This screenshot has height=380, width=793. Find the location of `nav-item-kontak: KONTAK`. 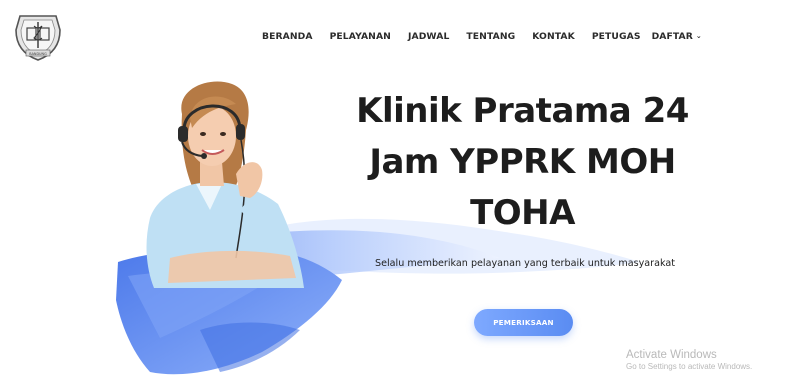

nav-item-kontak: KONTAK is located at coordinates (553, 36).